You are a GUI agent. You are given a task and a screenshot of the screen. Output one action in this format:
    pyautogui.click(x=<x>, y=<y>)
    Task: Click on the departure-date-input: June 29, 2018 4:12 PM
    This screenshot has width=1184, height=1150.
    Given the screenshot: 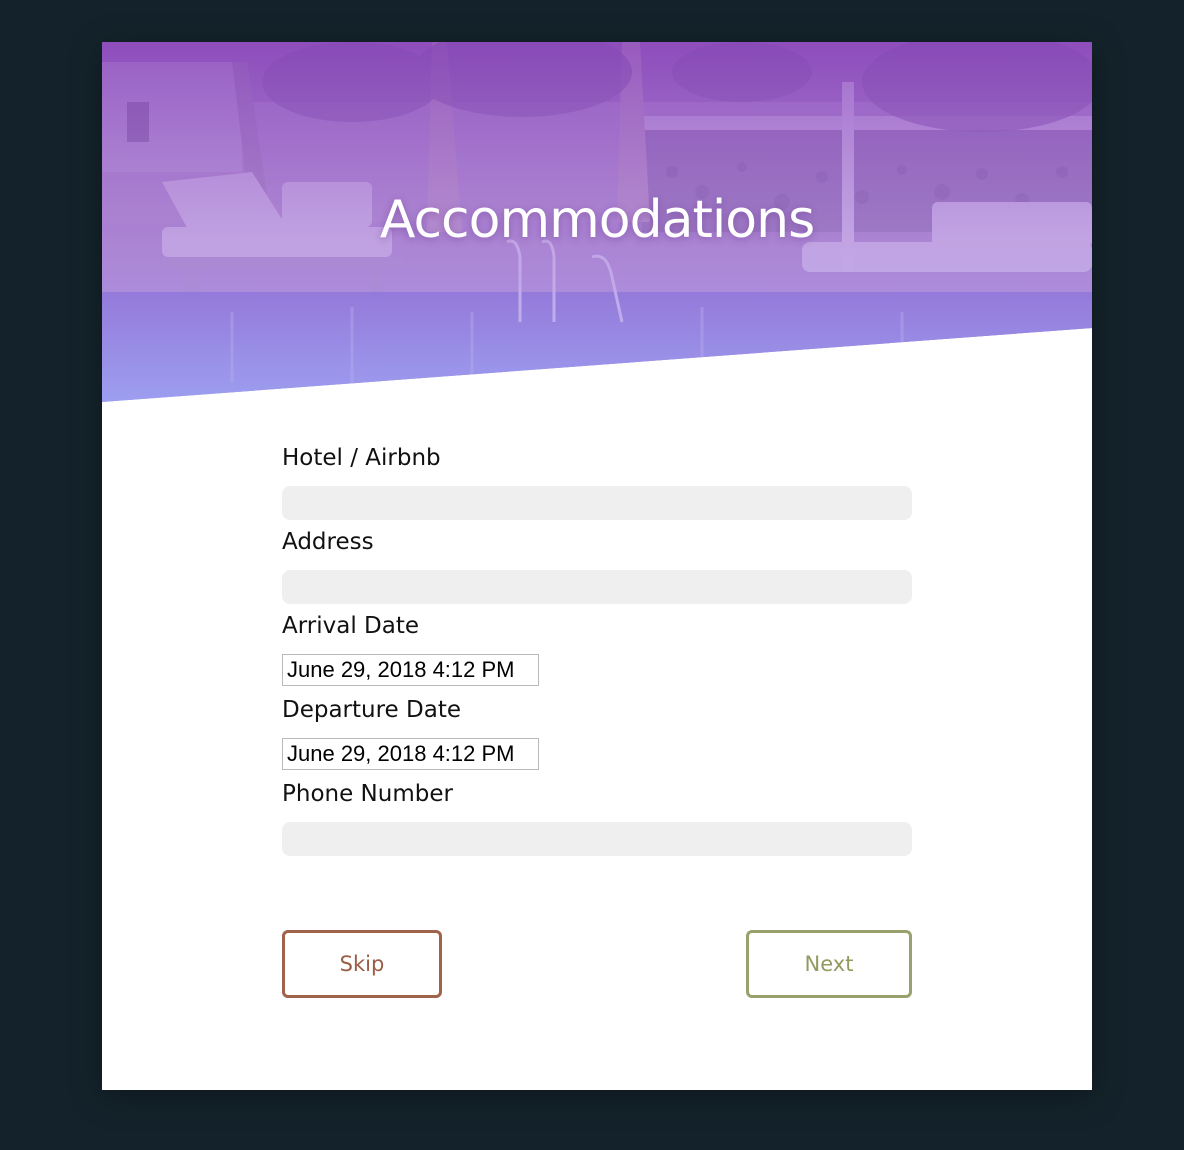 What is the action you would take?
    pyautogui.click(x=410, y=754)
    